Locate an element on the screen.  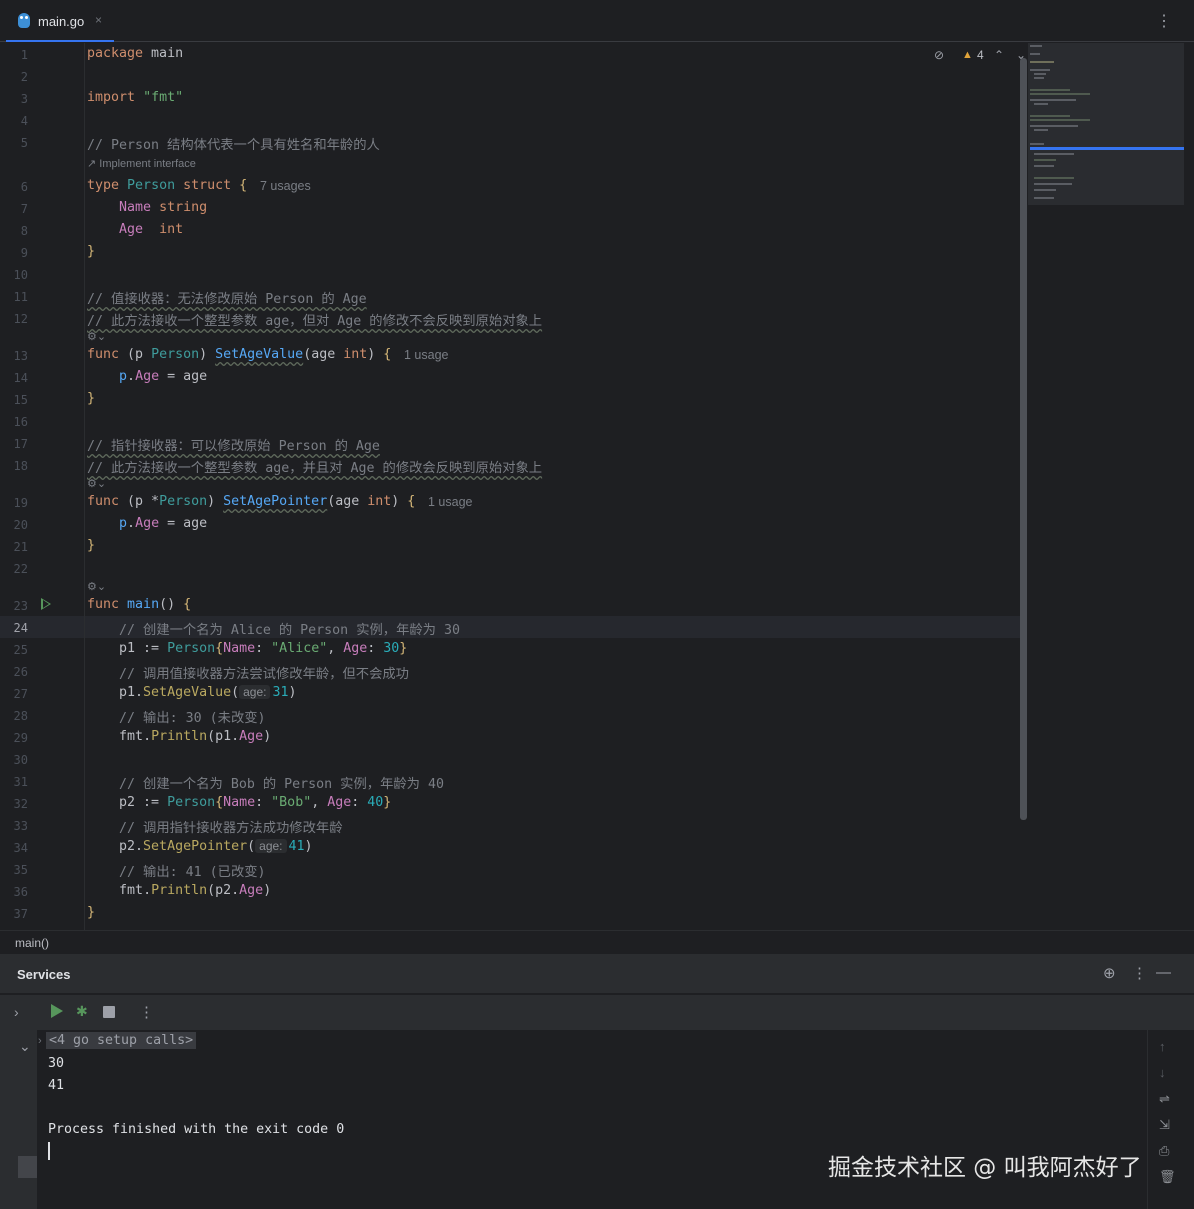
line-number: 37 is located at coordinates (20, 914).